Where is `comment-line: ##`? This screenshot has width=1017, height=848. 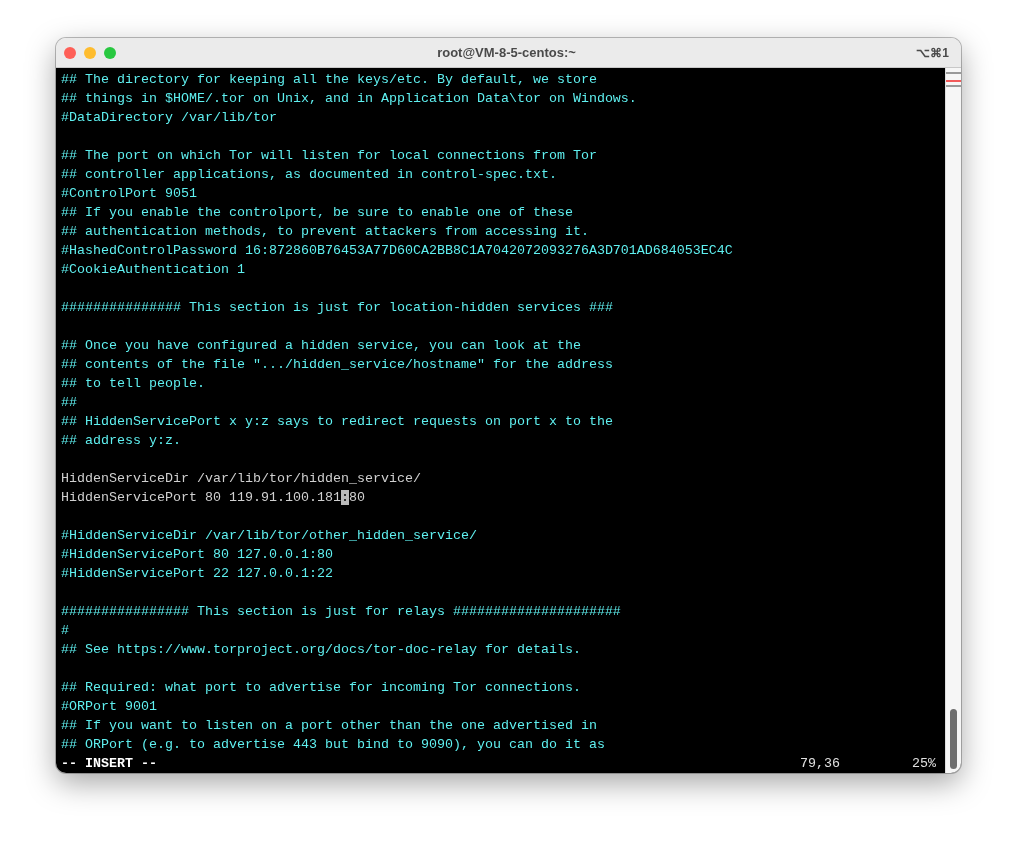
comment-line: ## is located at coordinates (69, 403).